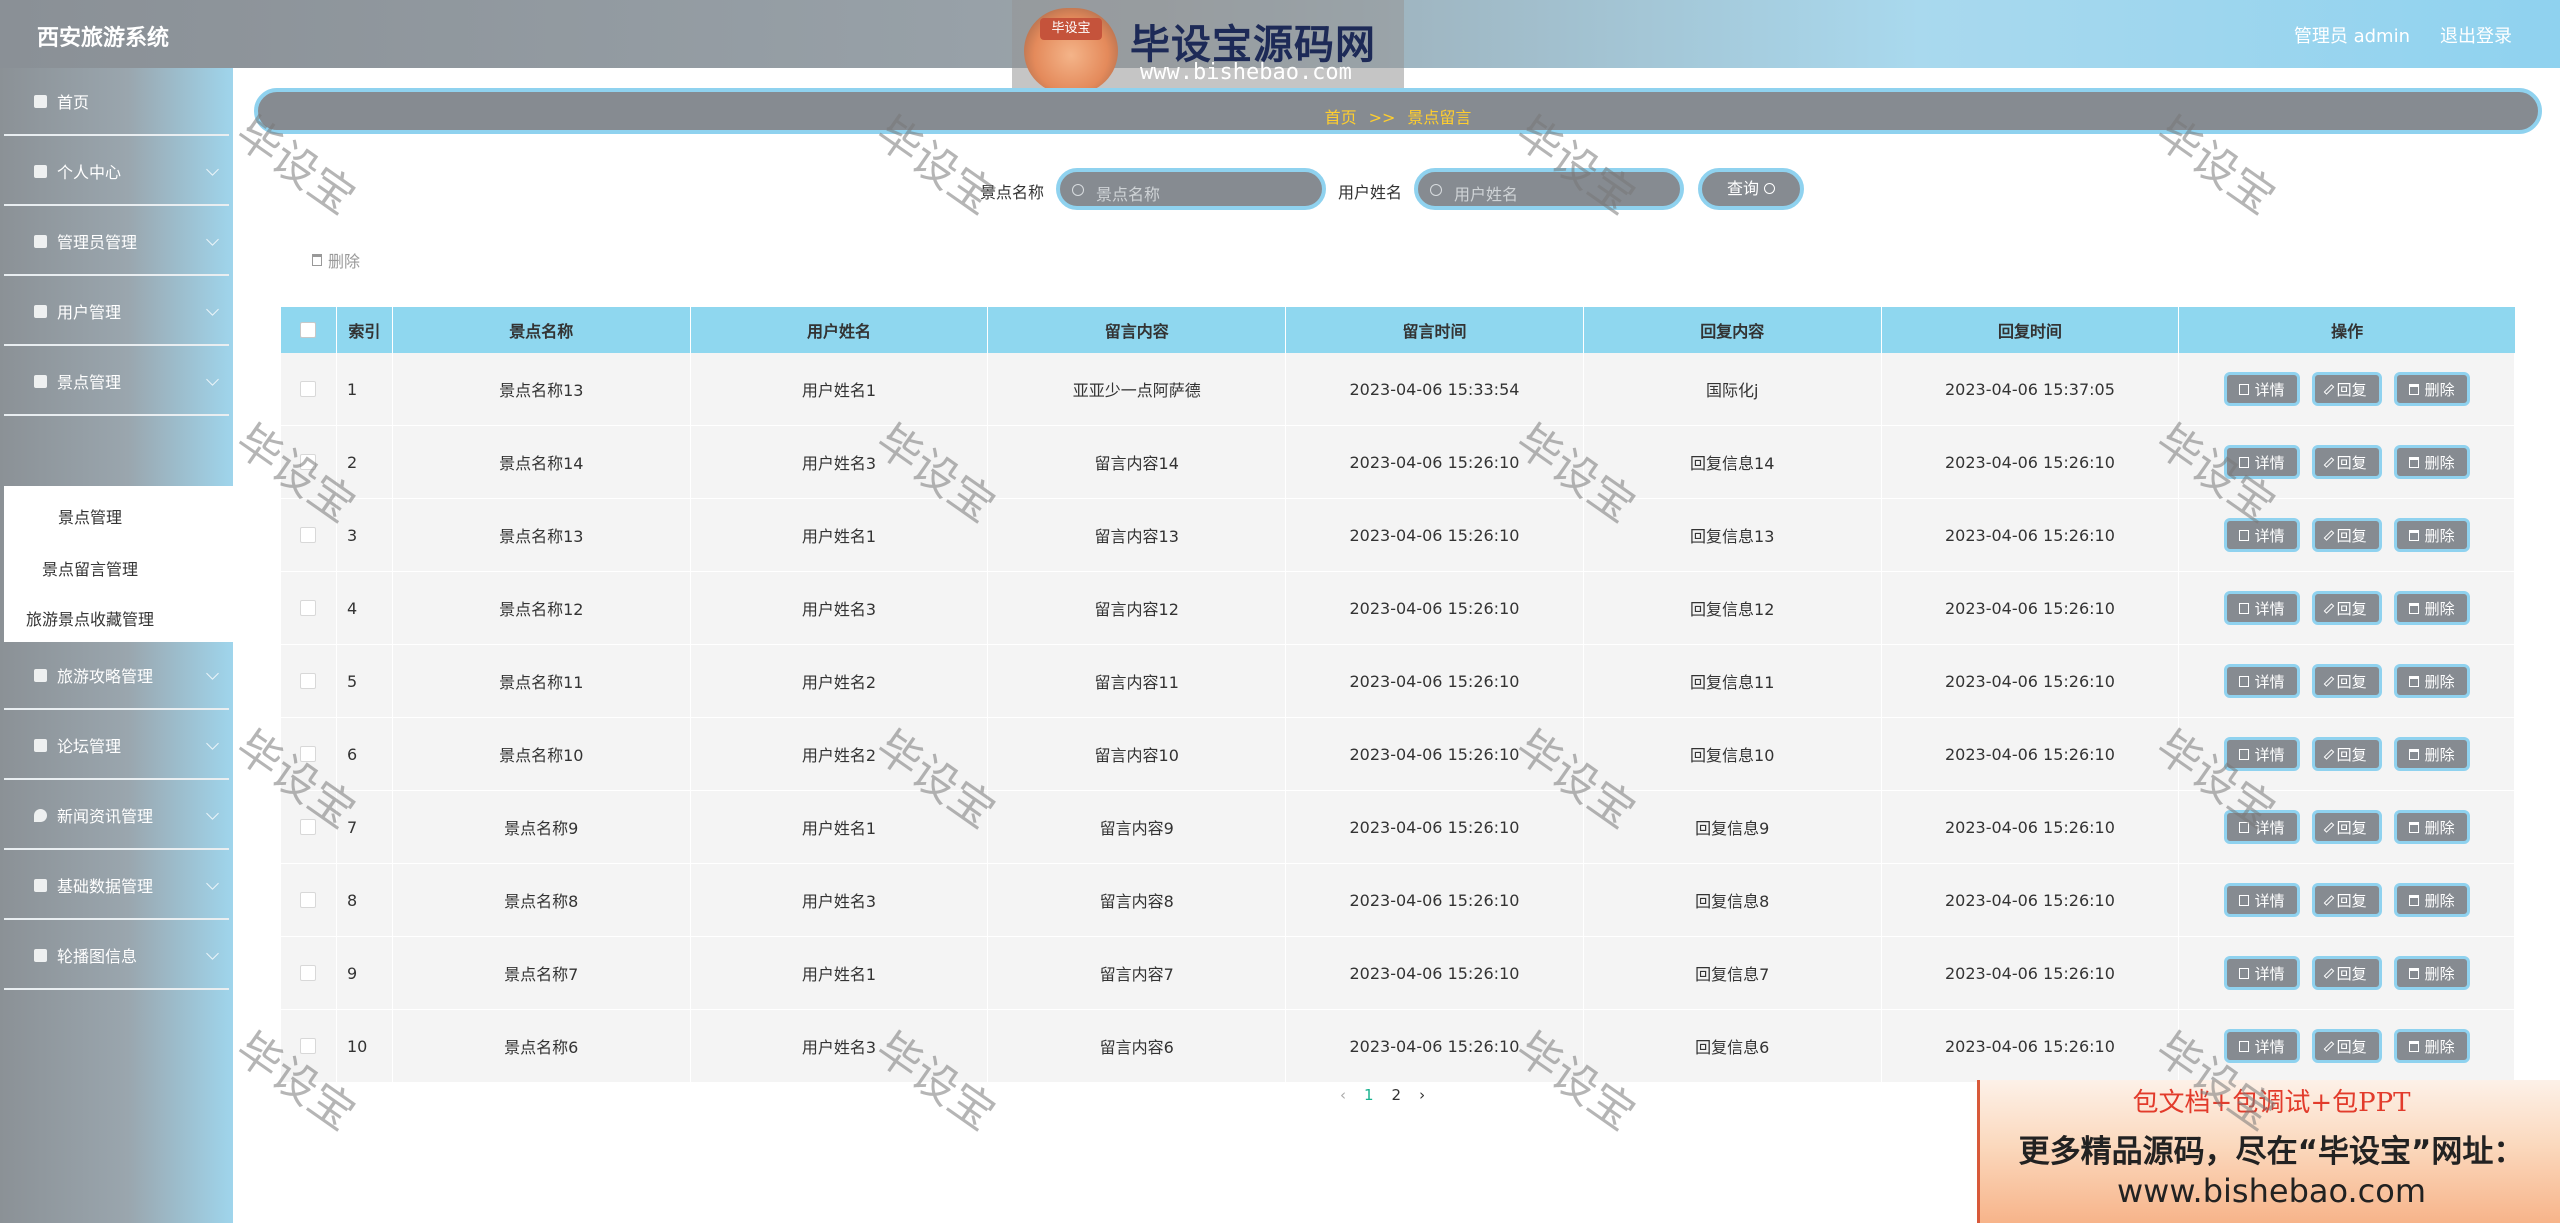  What do you see at coordinates (2352, 35) in the screenshot?
I see `current-user: 管理员 admin` at bounding box center [2352, 35].